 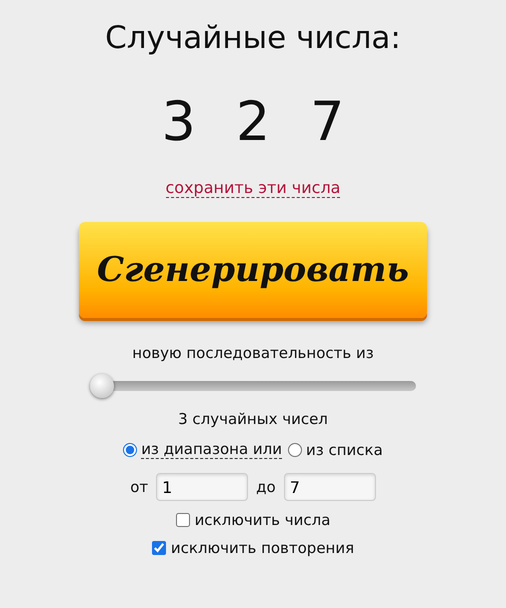 What do you see at coordinates (253, 419) in the screenshot?
I see `count-label: 3 случайных чисел` at bounding box center [253, 419].